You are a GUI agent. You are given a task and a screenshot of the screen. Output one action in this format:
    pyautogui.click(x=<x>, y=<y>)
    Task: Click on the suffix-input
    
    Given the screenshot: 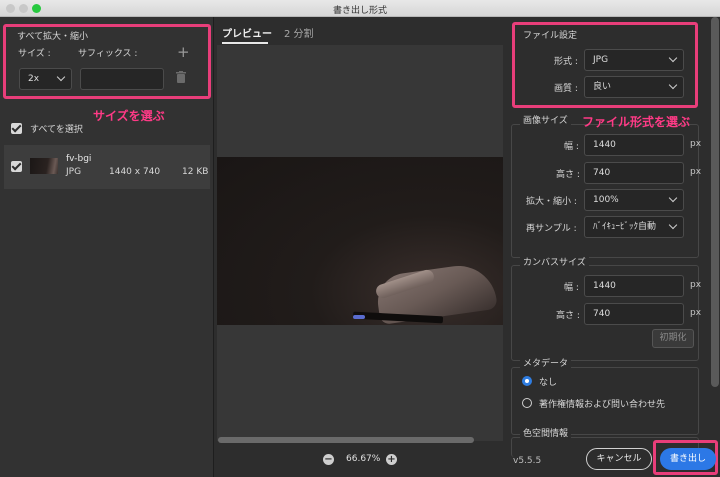 What is the action you would take?
    pyautogui.click(x=122, y=79)
    